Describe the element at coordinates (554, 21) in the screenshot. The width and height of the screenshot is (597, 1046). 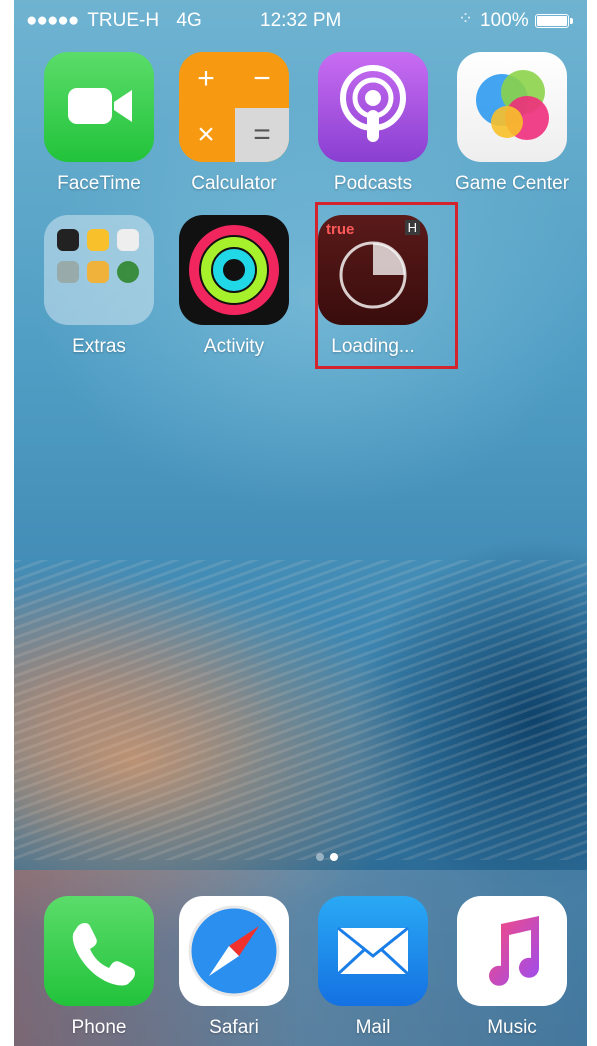
I see `battery-icon` at that location.